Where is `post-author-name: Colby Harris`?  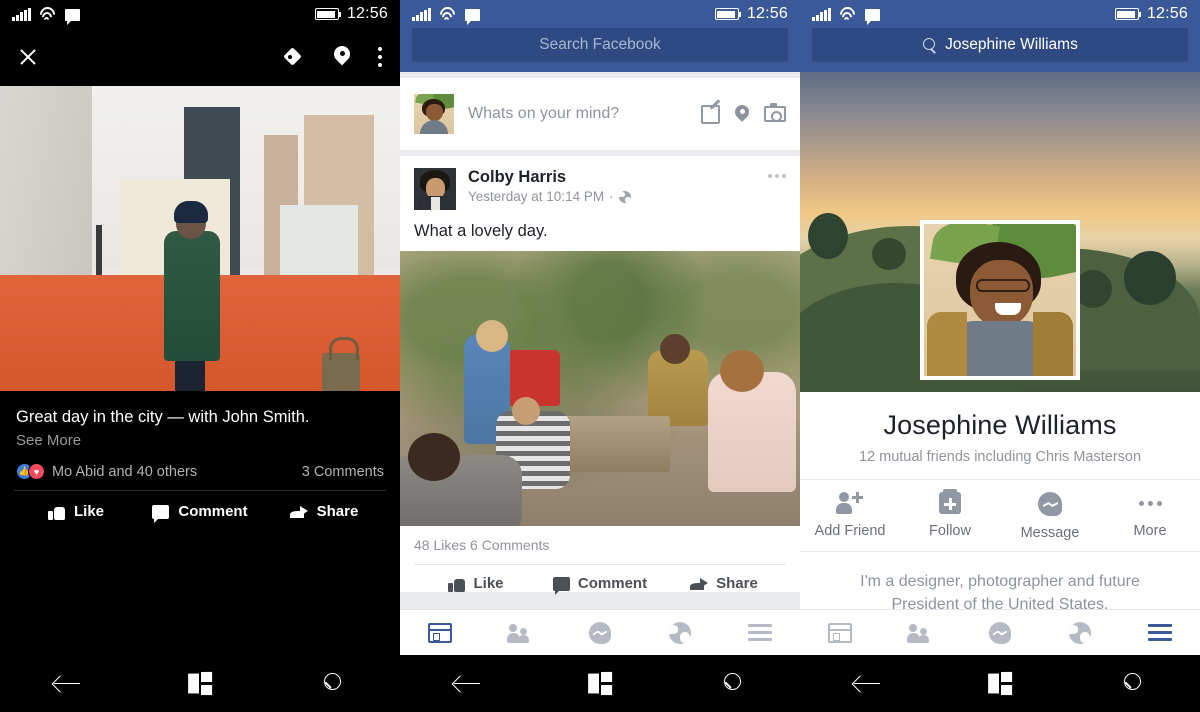
post-author-name: Colby Harris is located at coordinates (549, 177).